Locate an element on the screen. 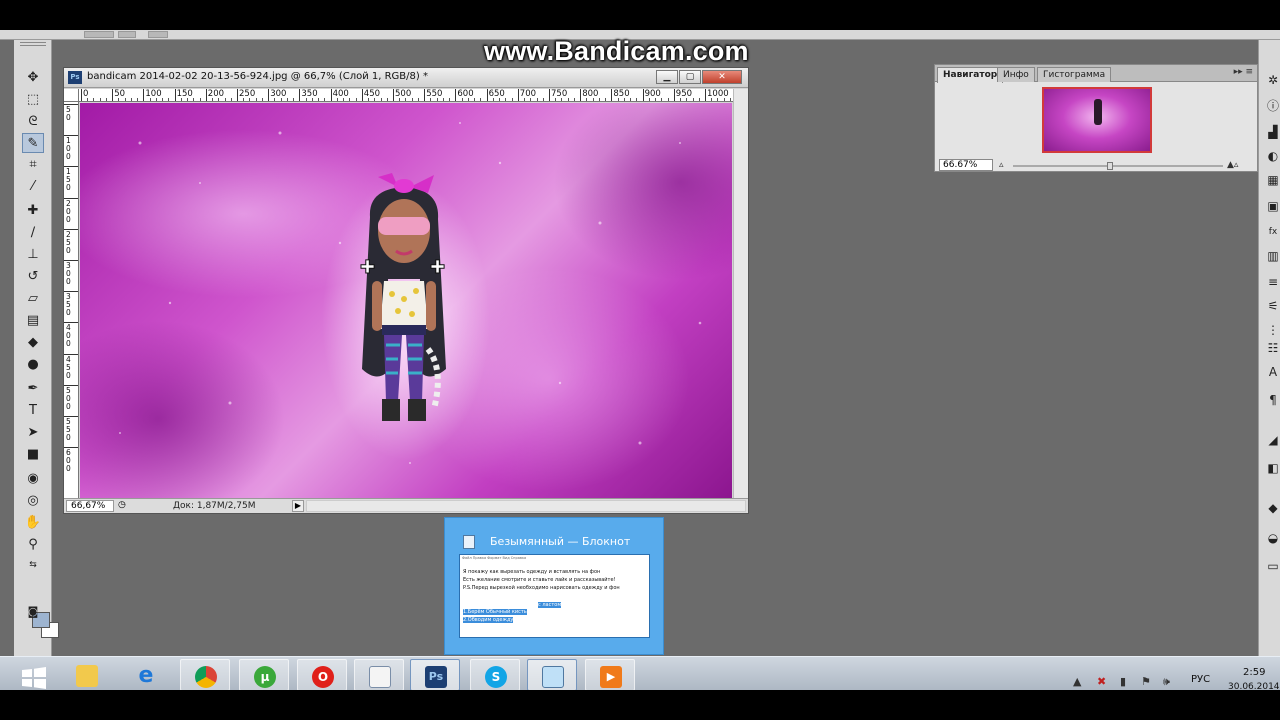 This screenshot has height=720, width=1280. paragraph-panel-icon: ¶ is located at coordinates (1272, 400).